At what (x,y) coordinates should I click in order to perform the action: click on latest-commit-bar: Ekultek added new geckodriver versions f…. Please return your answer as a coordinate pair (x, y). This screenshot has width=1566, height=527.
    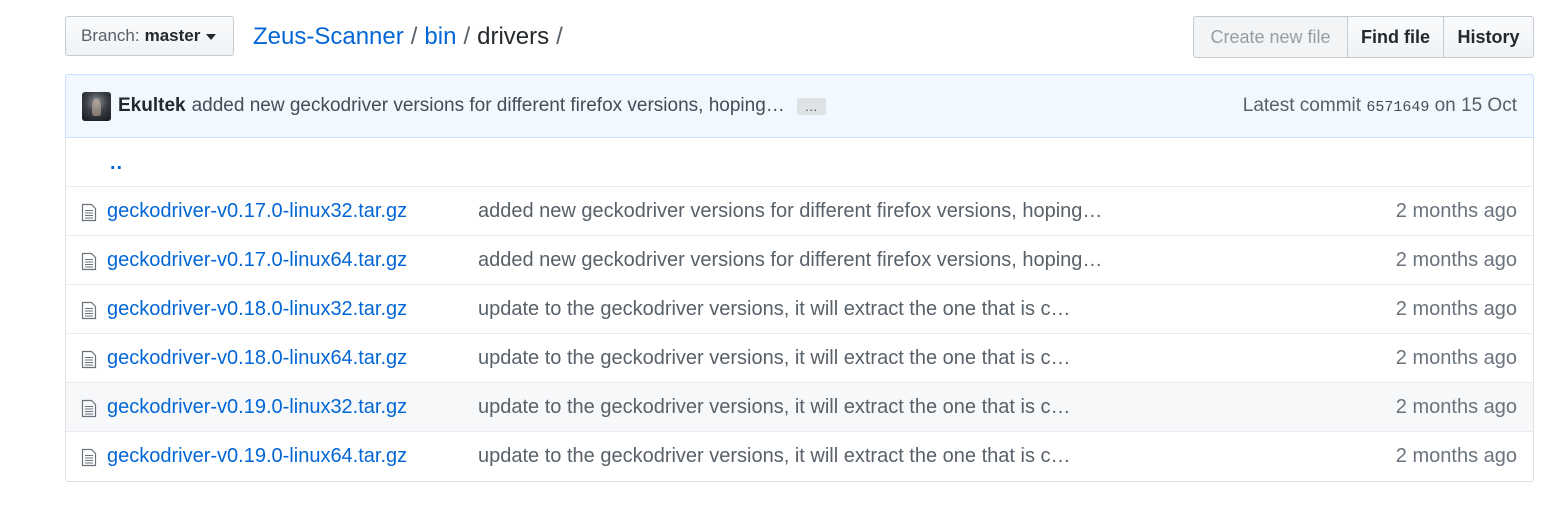
    Looking at the image, I should click on (799, 106).